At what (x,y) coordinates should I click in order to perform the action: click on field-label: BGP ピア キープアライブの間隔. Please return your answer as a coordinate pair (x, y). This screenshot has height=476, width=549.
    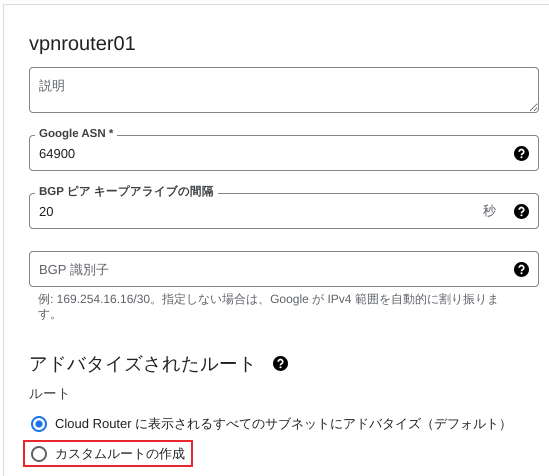
    Looking at the image, I should click on (126, 192).